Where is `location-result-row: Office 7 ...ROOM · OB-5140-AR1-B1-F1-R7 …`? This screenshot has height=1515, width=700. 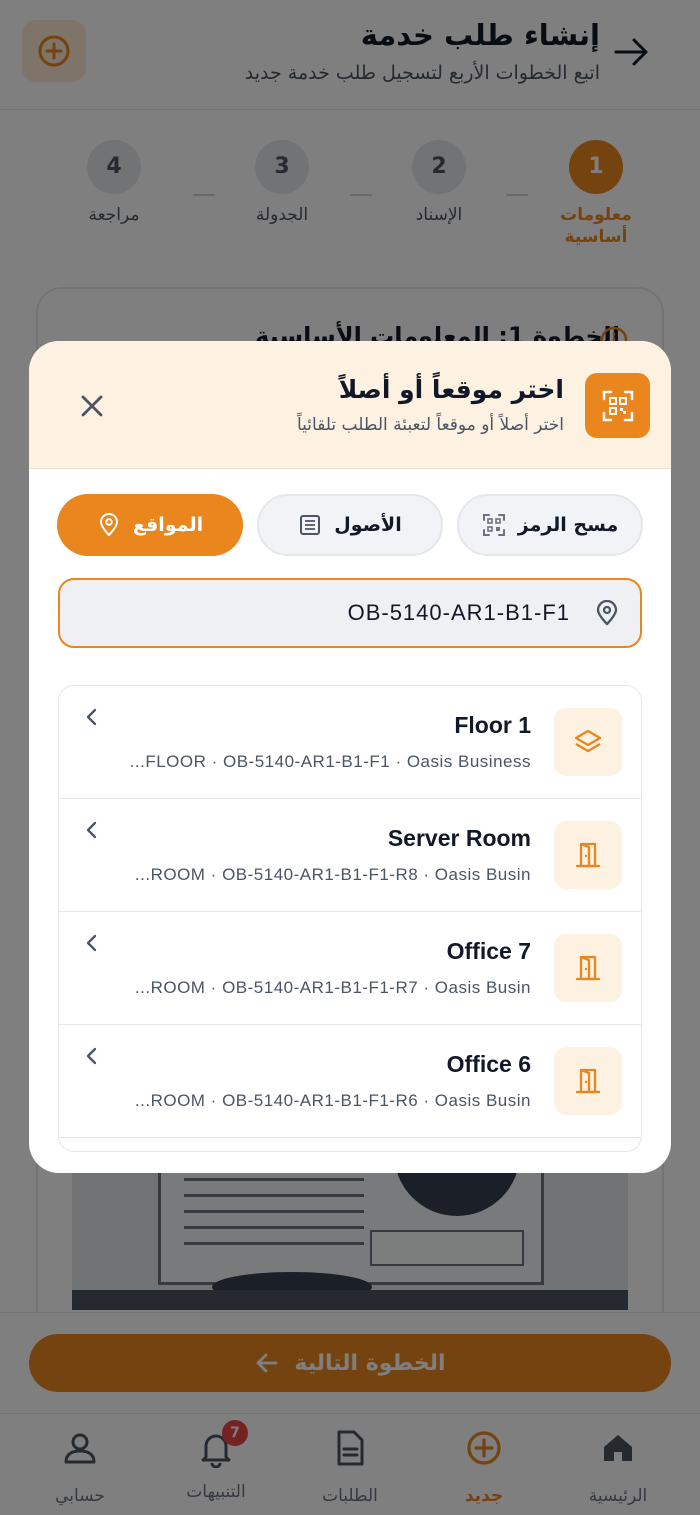
location-result-row: Office 7 ...ROOM · OB-5140-AR1-B1-F1-R7 … is located at coordinates (350, 968).